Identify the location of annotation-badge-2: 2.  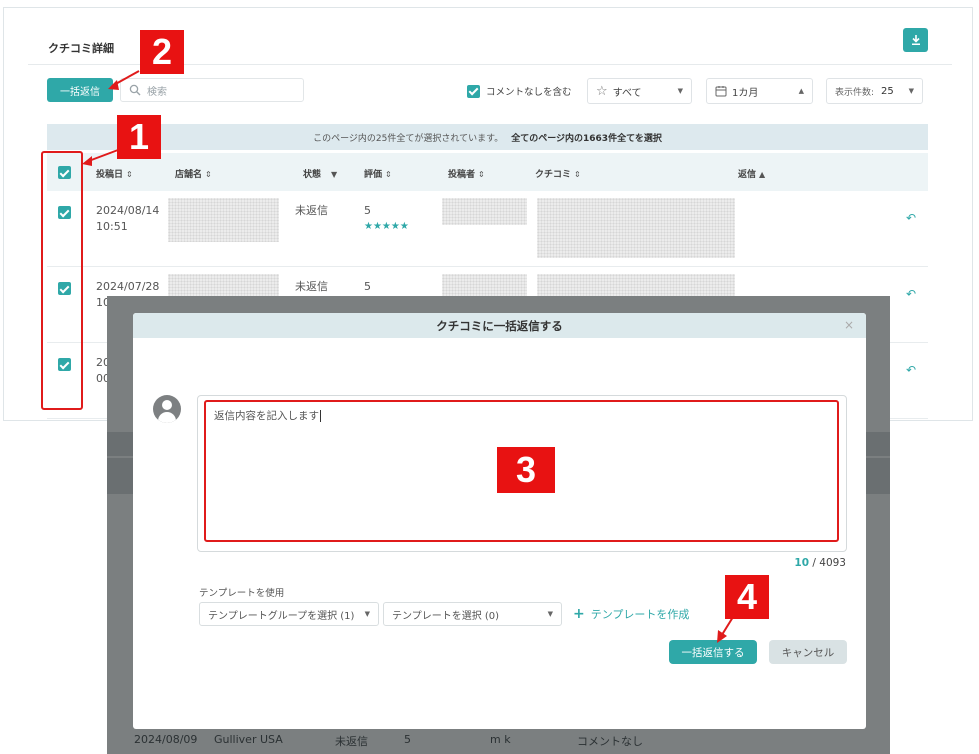
(162, 52).